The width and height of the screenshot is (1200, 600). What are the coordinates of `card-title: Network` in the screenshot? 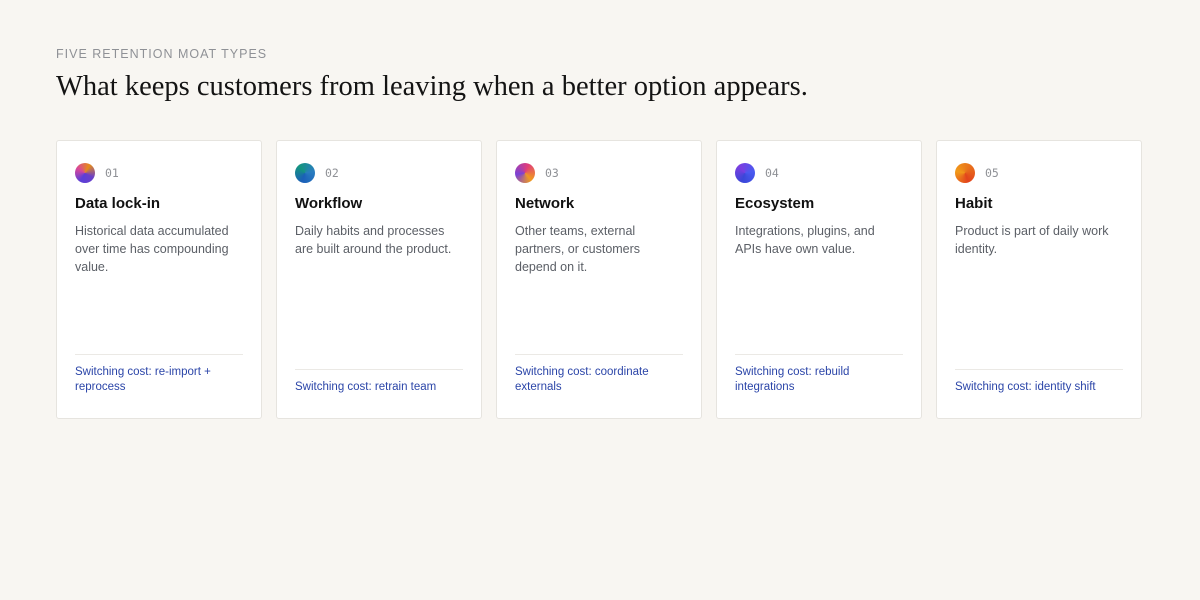 It's located at (545, 203).